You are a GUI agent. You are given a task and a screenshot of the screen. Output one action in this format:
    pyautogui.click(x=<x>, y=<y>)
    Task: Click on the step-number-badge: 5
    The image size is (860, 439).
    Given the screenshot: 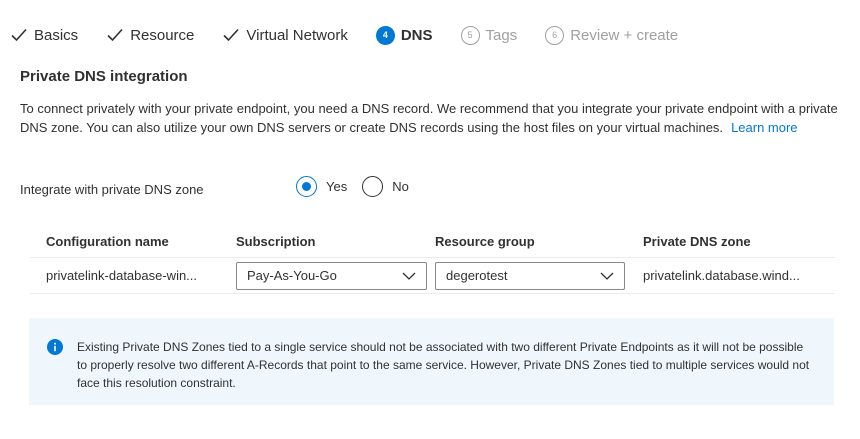 What is the action you would take?
    pyautogui.click(x=470, y=35)
    